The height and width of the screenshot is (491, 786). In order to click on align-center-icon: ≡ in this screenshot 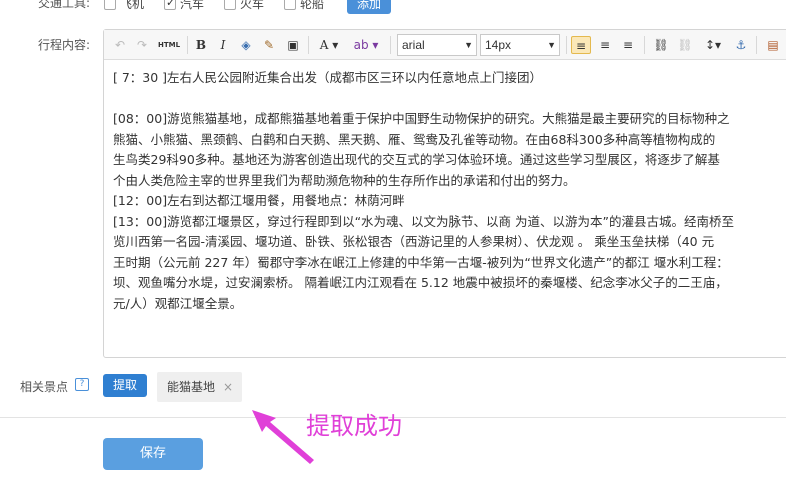, I will do `click(605, 45)`.